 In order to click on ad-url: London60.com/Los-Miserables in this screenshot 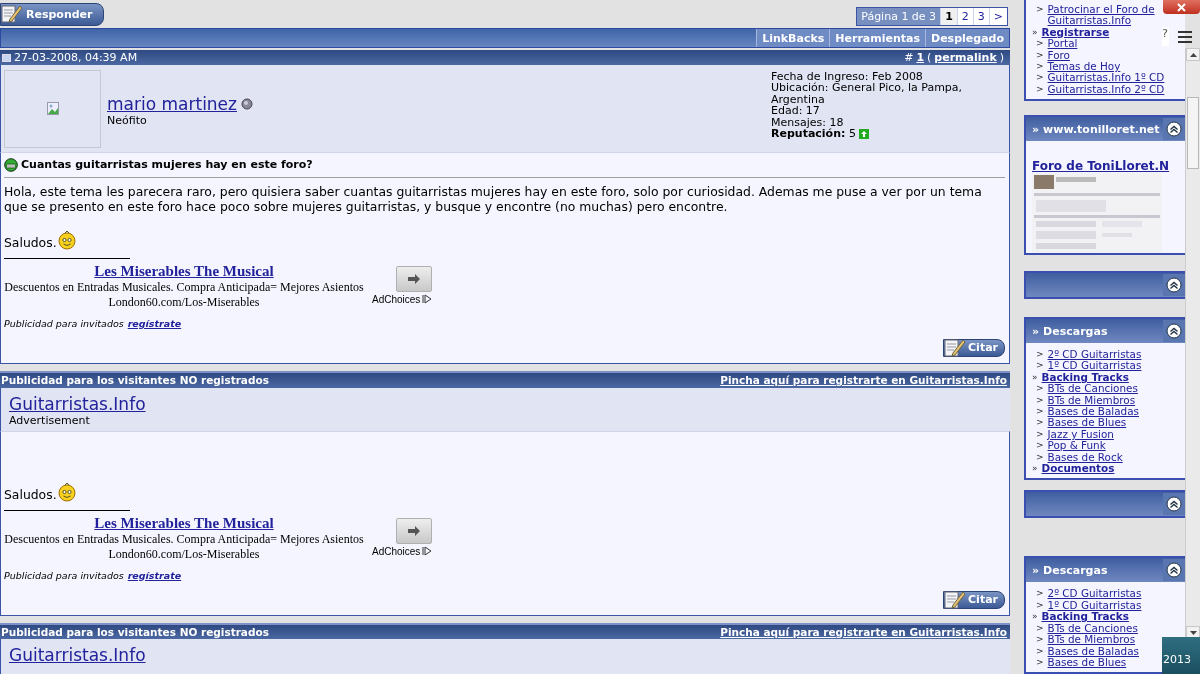, I will do `click(184, 554)`.